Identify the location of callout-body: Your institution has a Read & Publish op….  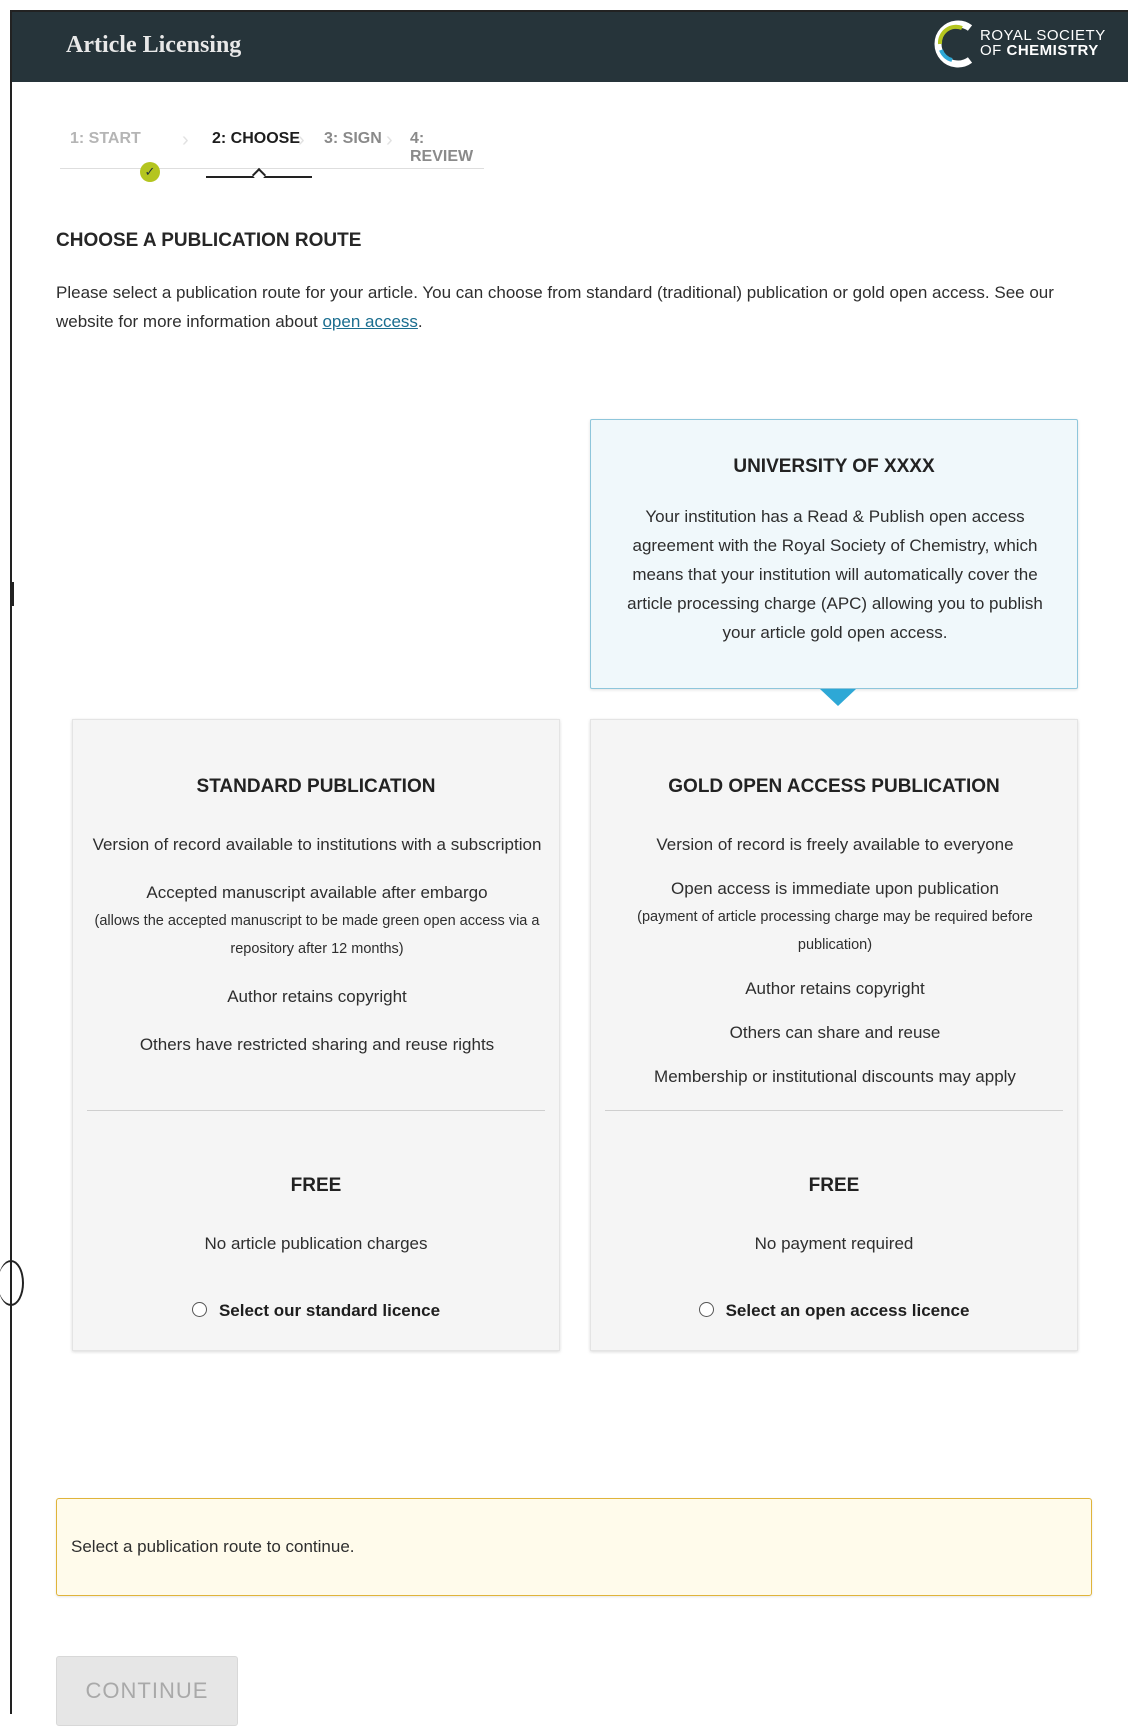
(835, 574).